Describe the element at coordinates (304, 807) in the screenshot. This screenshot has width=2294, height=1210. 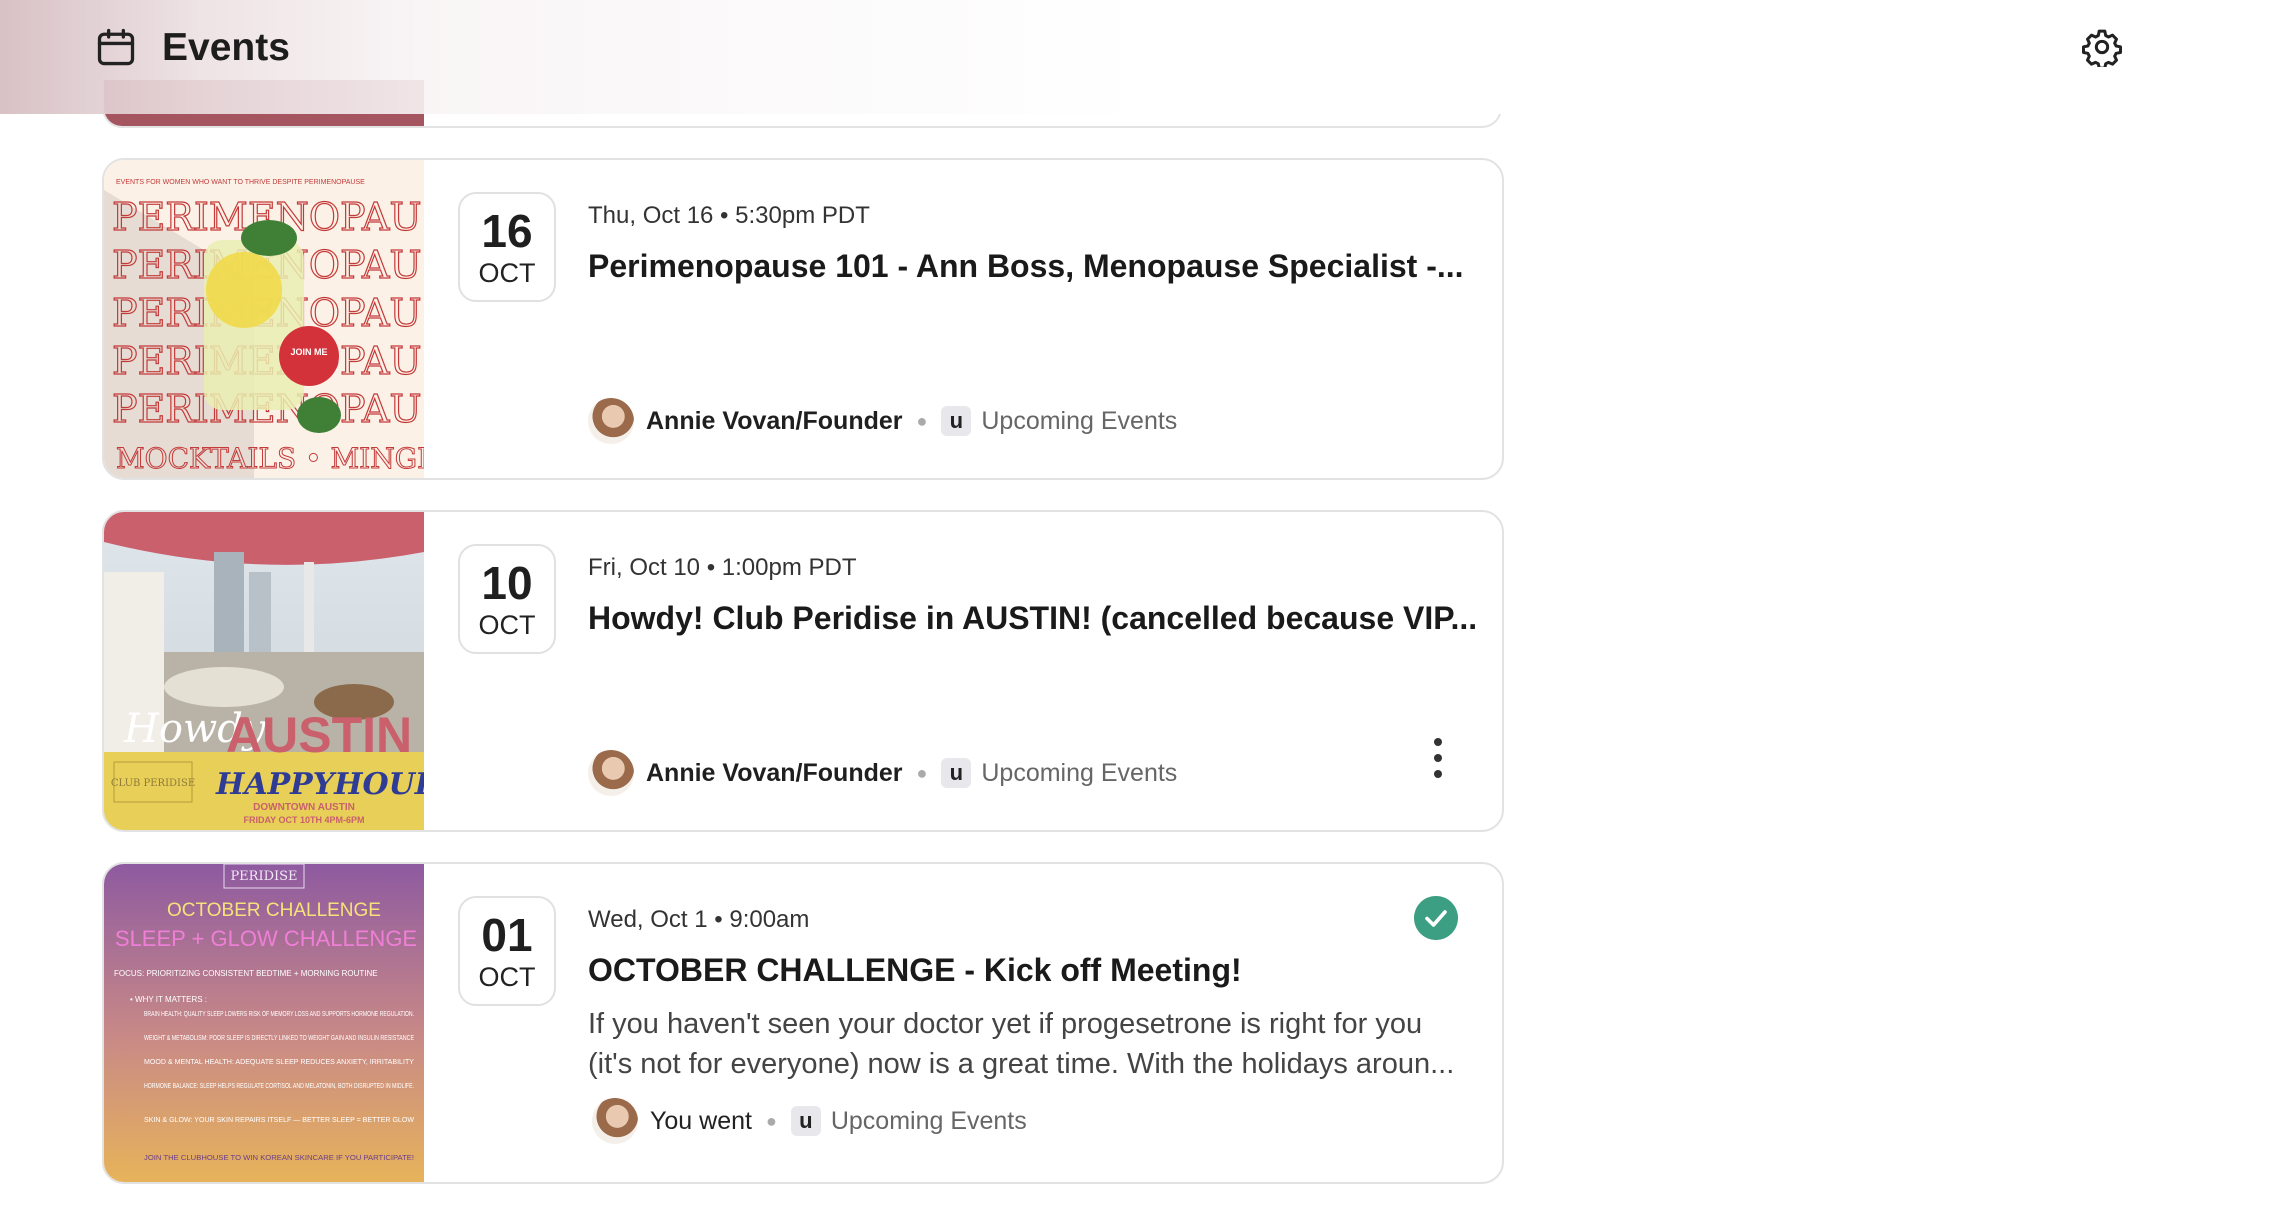
I see `thumb-line1: DOWNTOWN AUSTIN` at that location.